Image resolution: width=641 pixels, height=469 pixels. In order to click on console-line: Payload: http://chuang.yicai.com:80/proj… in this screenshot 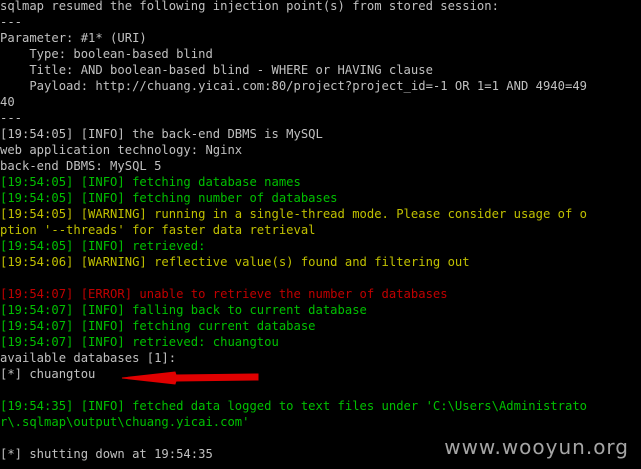, I will do `click(293, 86)`.